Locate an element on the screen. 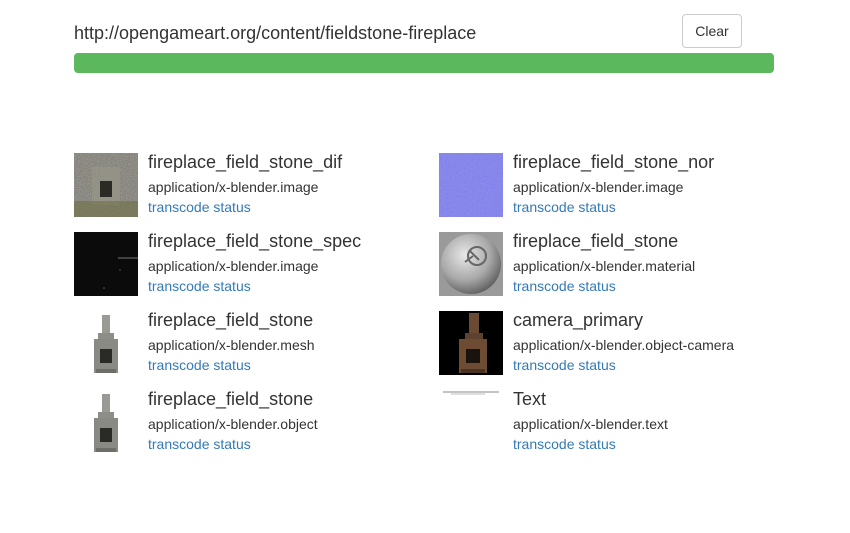  asset-type: application/x-blender.text is located at coordinates (590, 424).